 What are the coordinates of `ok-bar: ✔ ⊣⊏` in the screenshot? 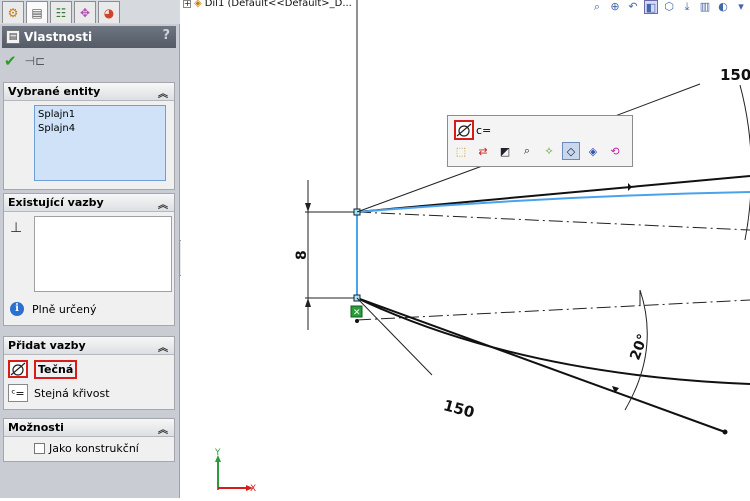 It's located at (24, 61).